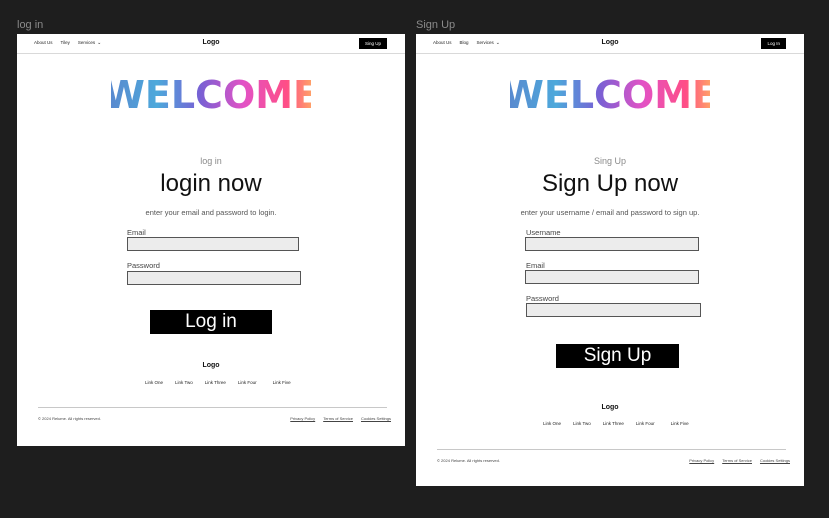 Image resolution: width=829 pixels, height=518 pixels. I want to click on navbar: About Us Blog Services ⌄ Logo Log In, so click(610, 44).